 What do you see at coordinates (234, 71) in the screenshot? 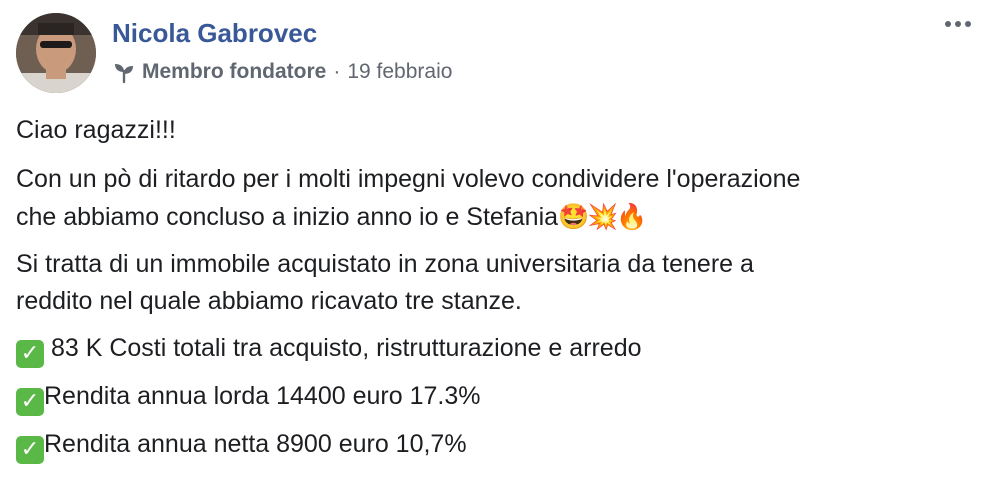
I see `member-badge: Membro fondatore` at bounding box center [234, 71].